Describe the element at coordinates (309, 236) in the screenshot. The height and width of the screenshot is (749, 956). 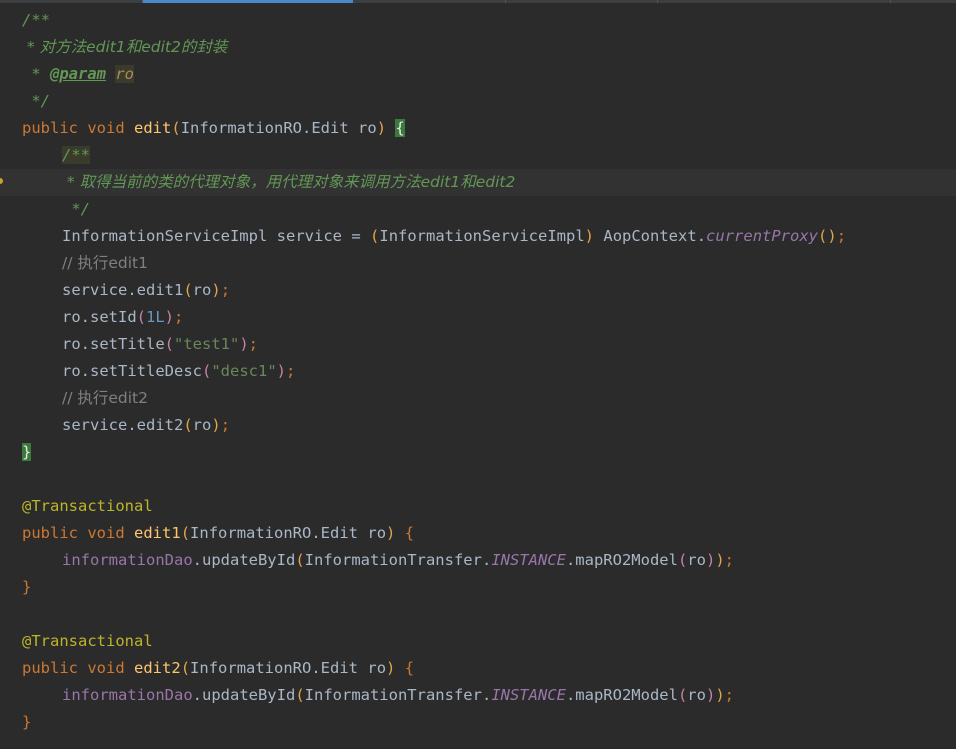
I see `variable: service` at that location.